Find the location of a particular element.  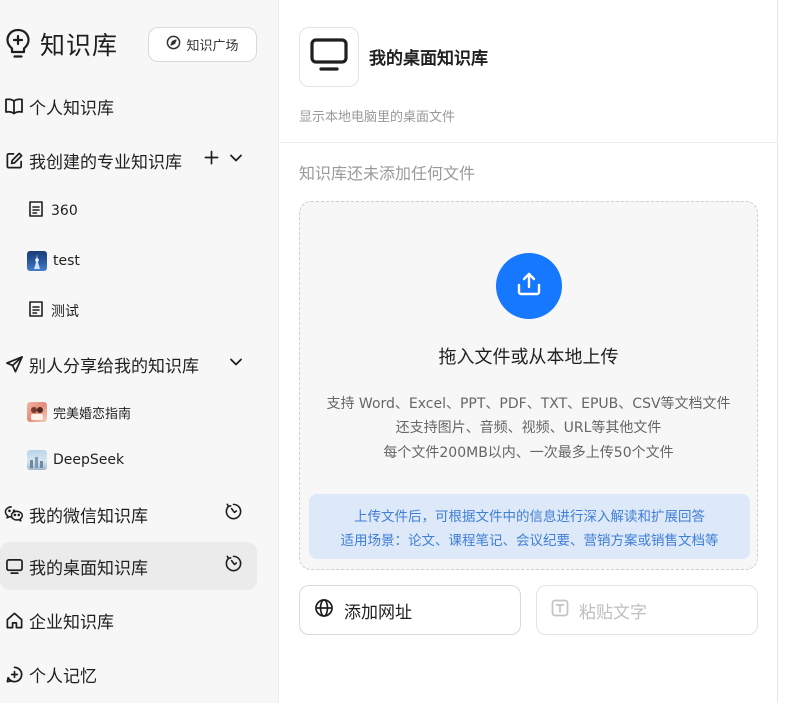

sidebar-item-created: 我创建的专业知识库 is located at coordinates (128, 160).